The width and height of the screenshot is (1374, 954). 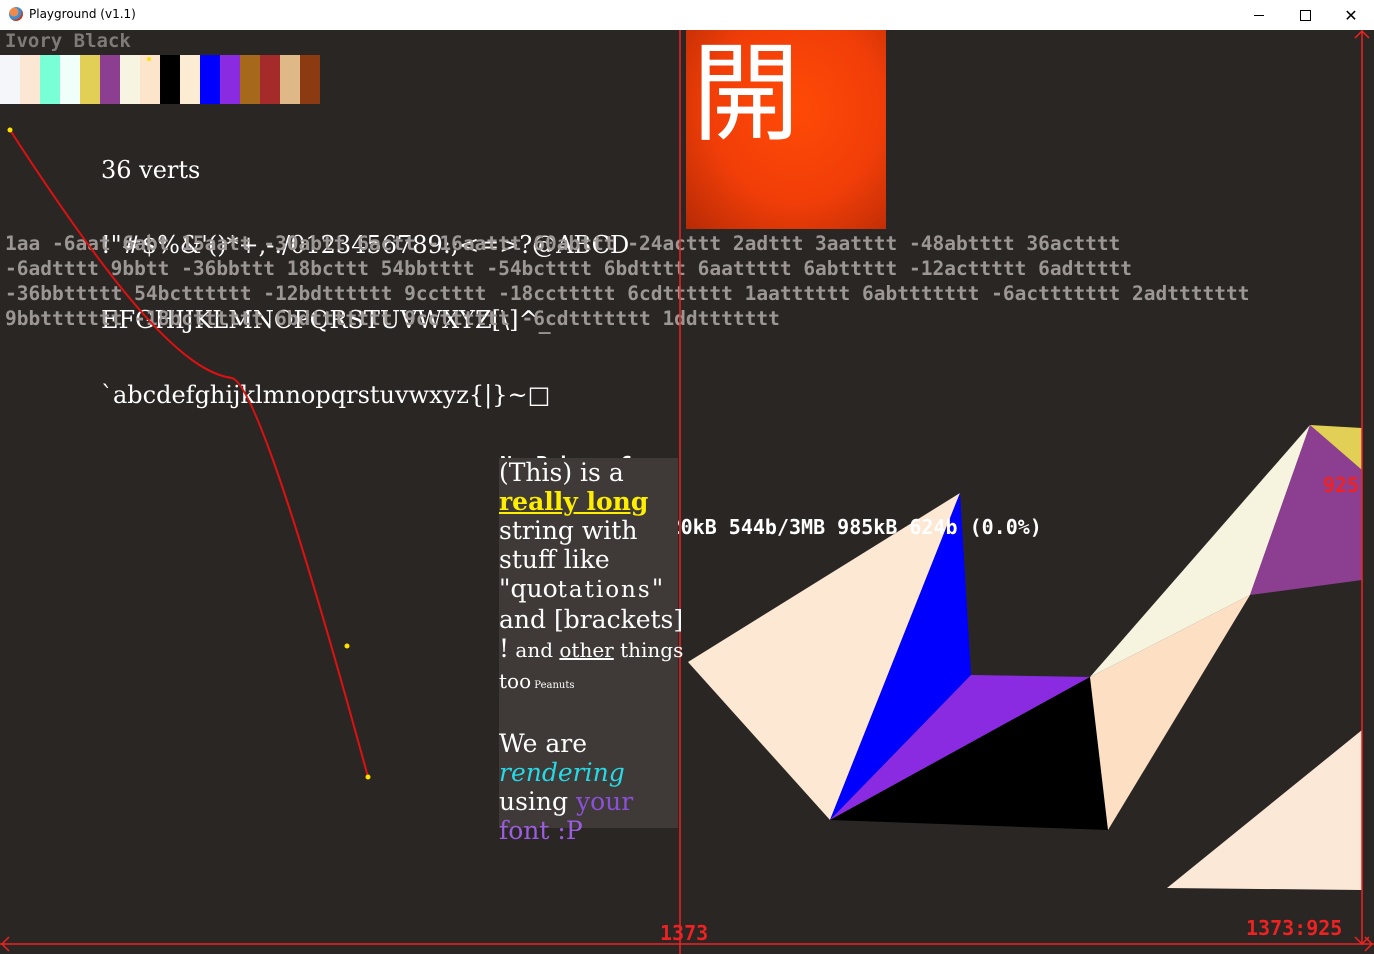 I want to click on demo-line-1: (This) is a, so click(x=588, y=472).